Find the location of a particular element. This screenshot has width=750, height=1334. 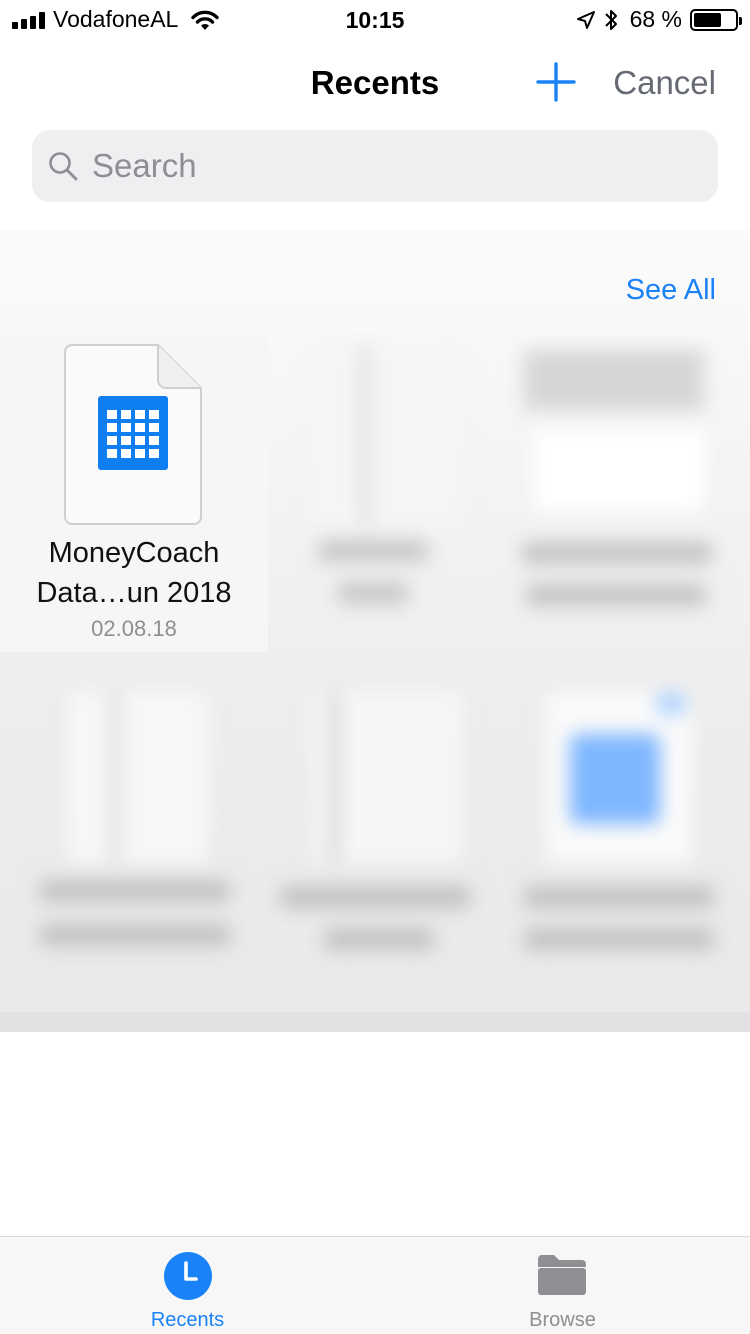

recent-file-tile: MoneyCoach Data…un 2018 02.08.18 is located at coordinates (134, 493).